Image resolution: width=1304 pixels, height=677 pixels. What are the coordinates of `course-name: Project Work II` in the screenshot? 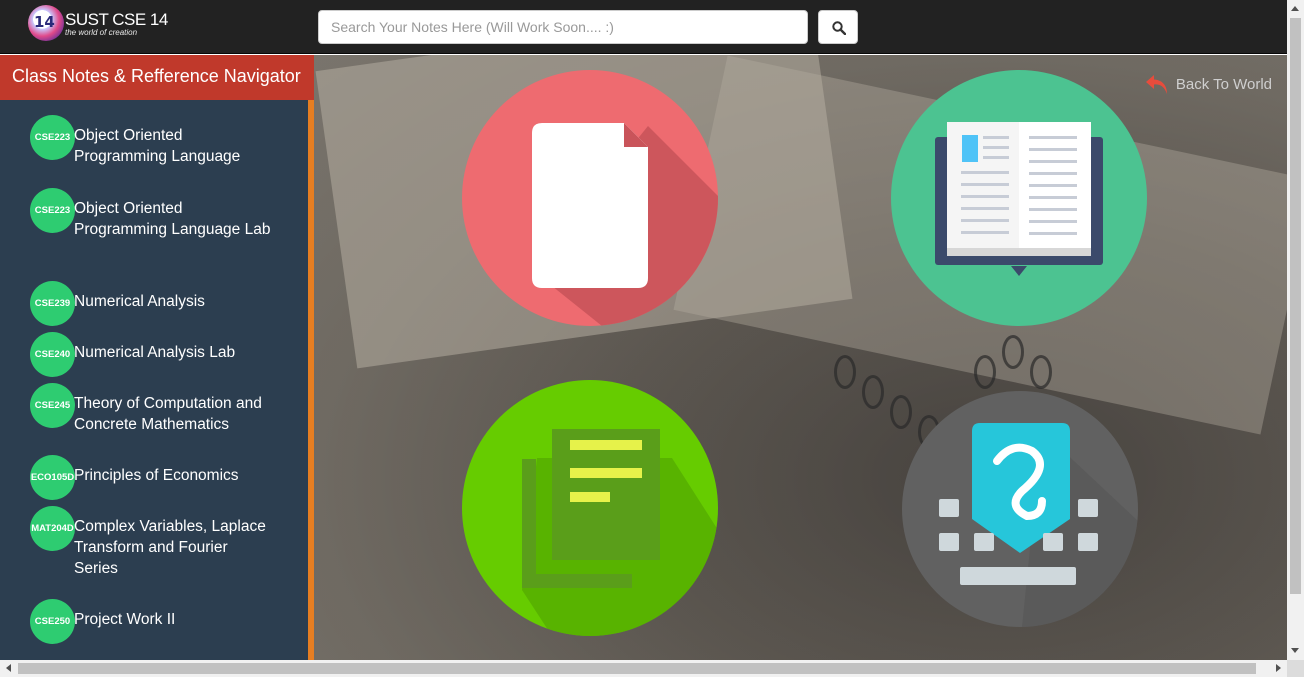 It's located at (174, 619).